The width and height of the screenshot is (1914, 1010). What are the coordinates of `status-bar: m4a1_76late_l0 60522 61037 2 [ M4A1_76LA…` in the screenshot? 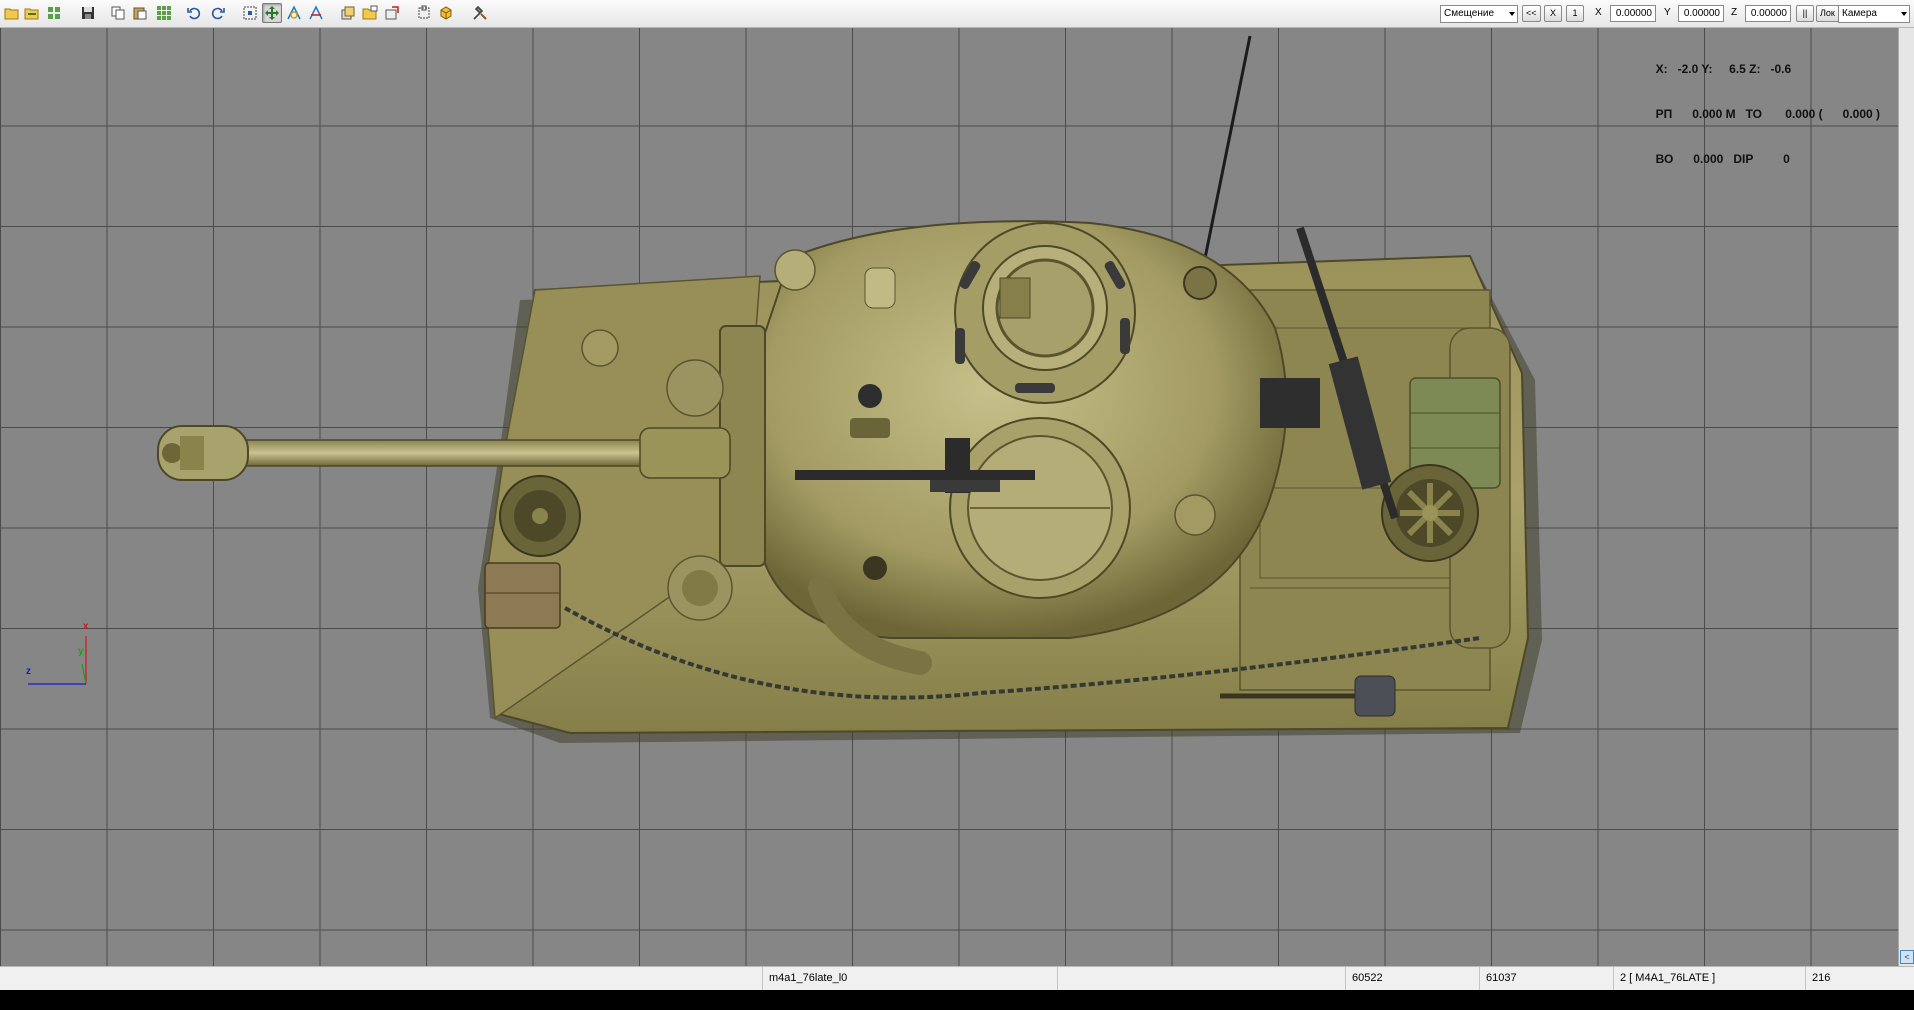 It's located at (957, 978).